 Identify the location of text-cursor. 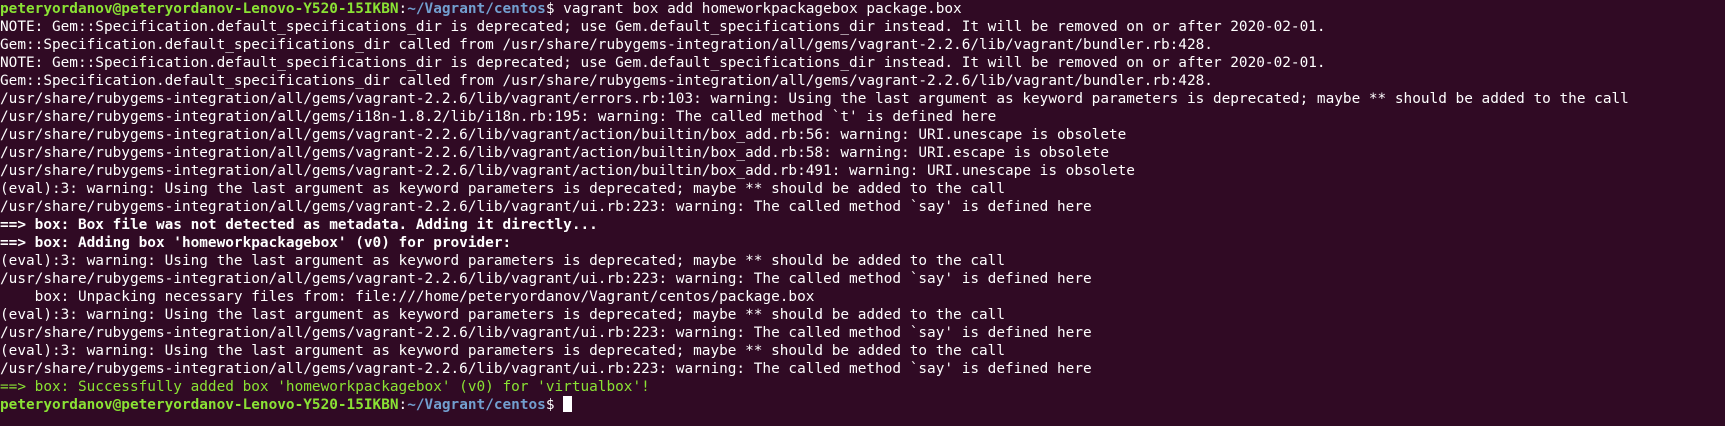
(568, 404).